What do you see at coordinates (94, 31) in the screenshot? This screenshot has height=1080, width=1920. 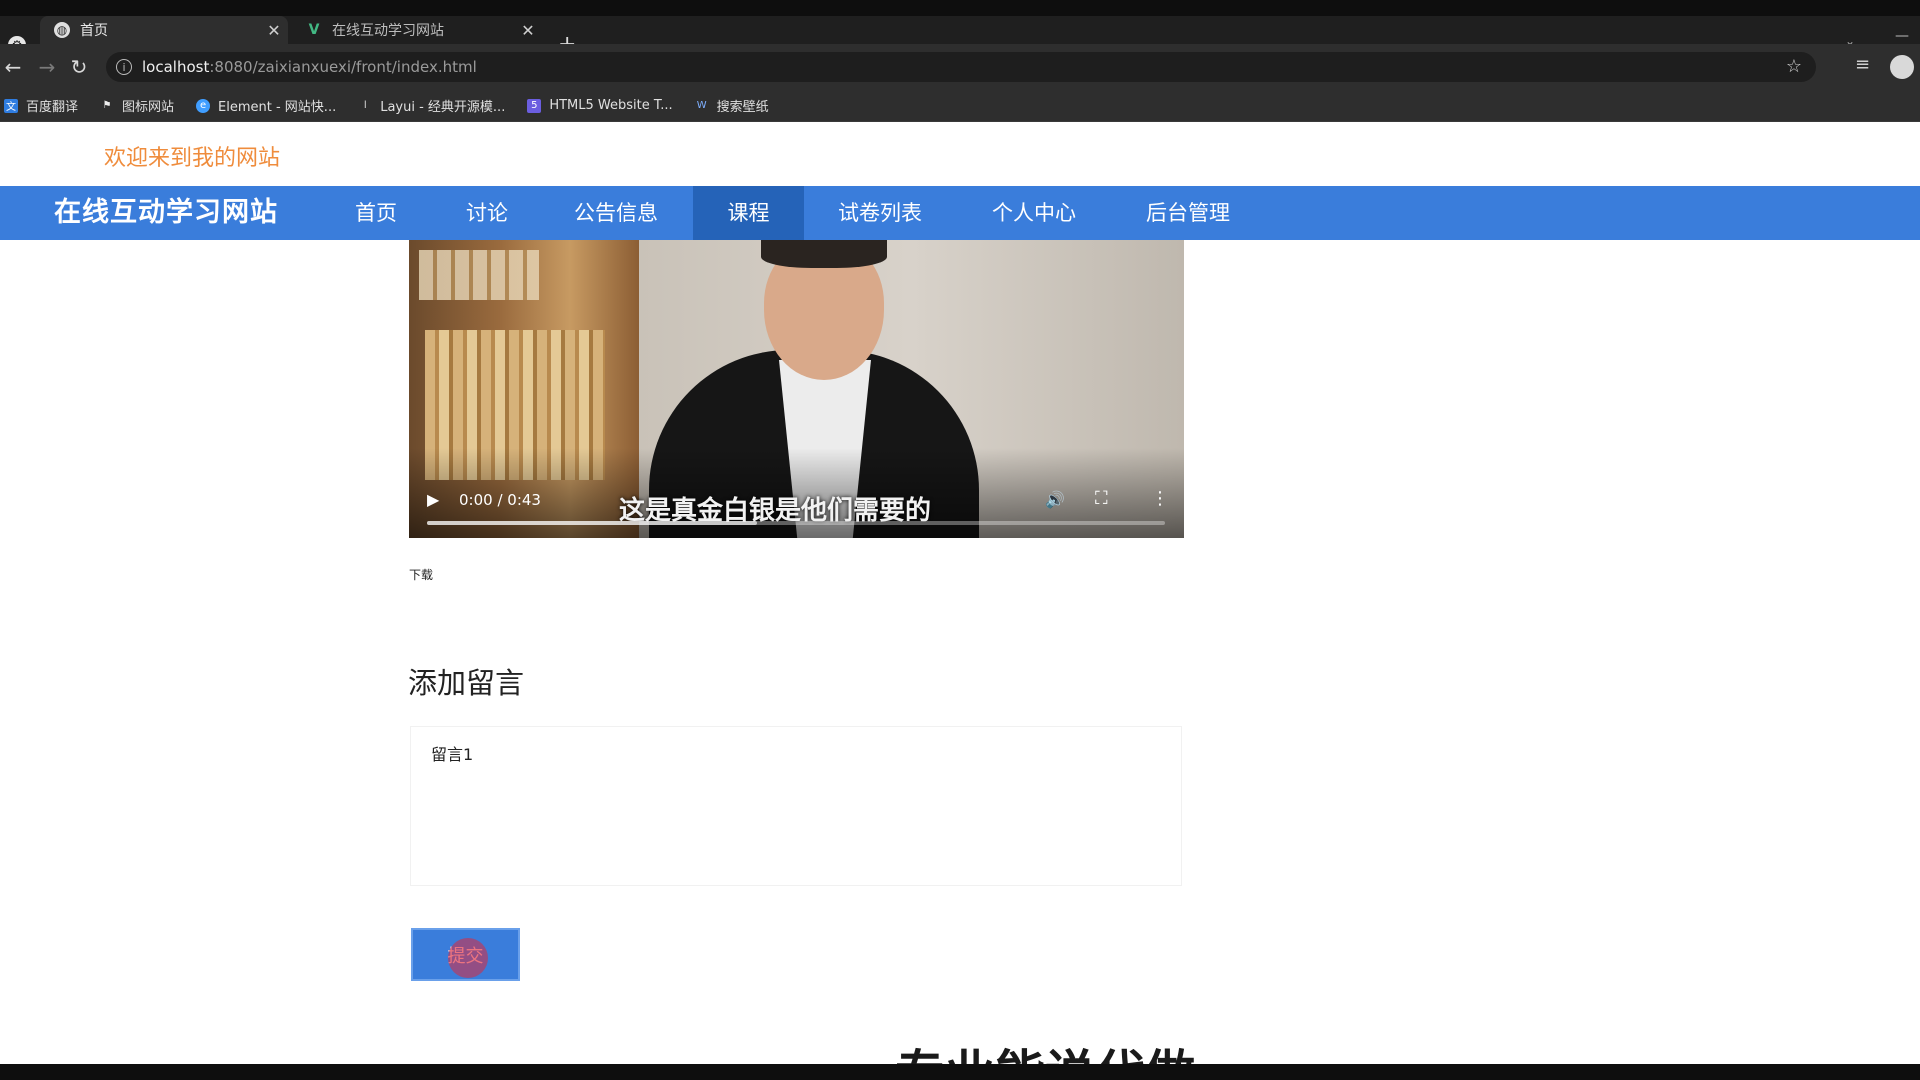 I see `tab-title: 首页` at bounding box center [94, 31].